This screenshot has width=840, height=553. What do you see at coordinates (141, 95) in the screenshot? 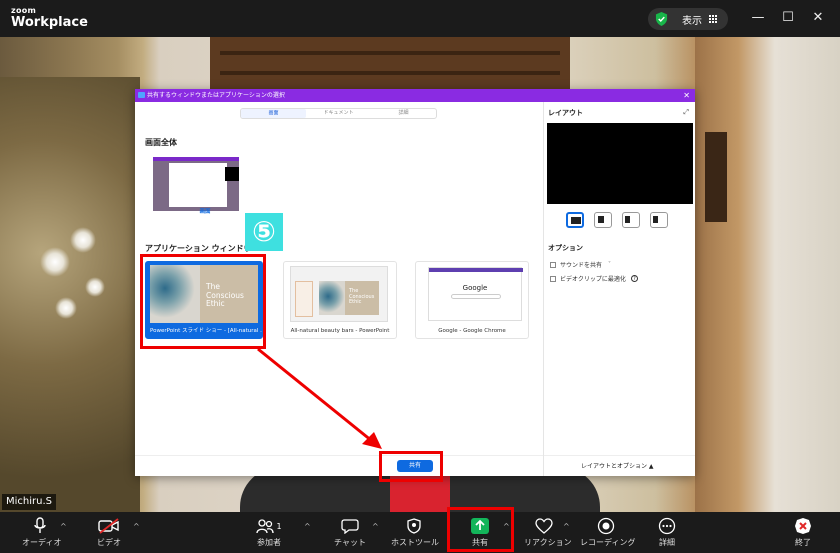
I see `zoom-app-icon` at bounding box center [141, 95].